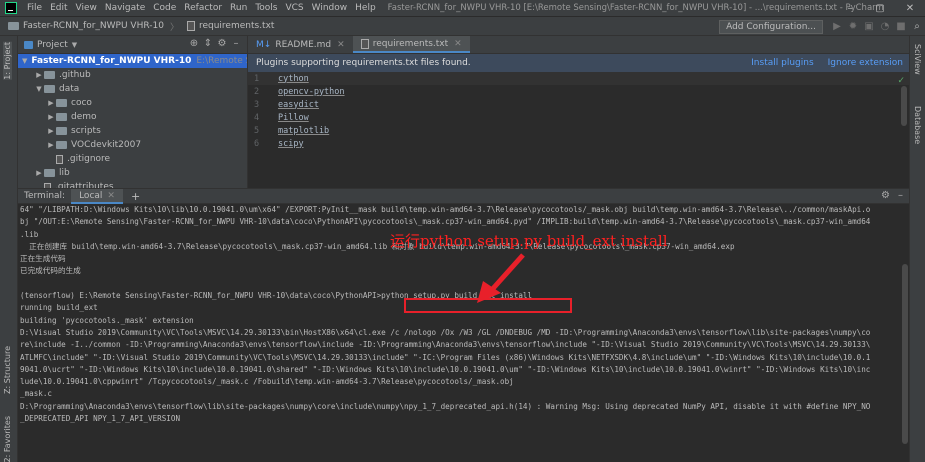 The image size is (925, 462). I want to click on tab-requirements-label: requirements.txt, so click(410, 43).